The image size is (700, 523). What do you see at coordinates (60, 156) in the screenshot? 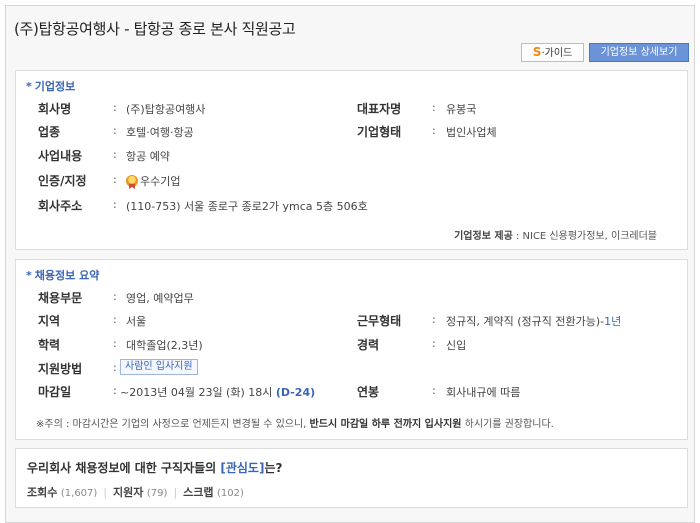
I see `business-label: 사업내용` at bounding box center [60, 156].